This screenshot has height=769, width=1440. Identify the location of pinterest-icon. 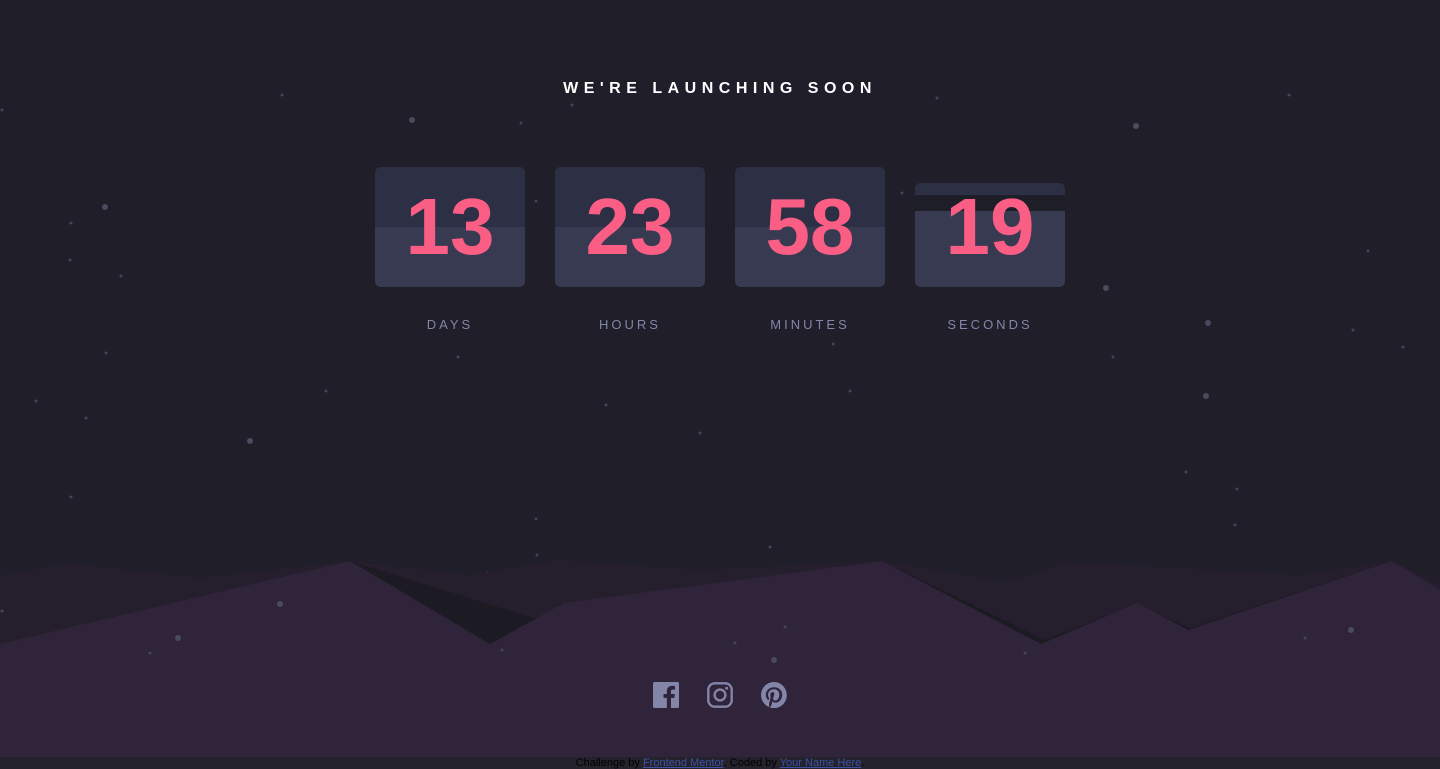
(774, 695).